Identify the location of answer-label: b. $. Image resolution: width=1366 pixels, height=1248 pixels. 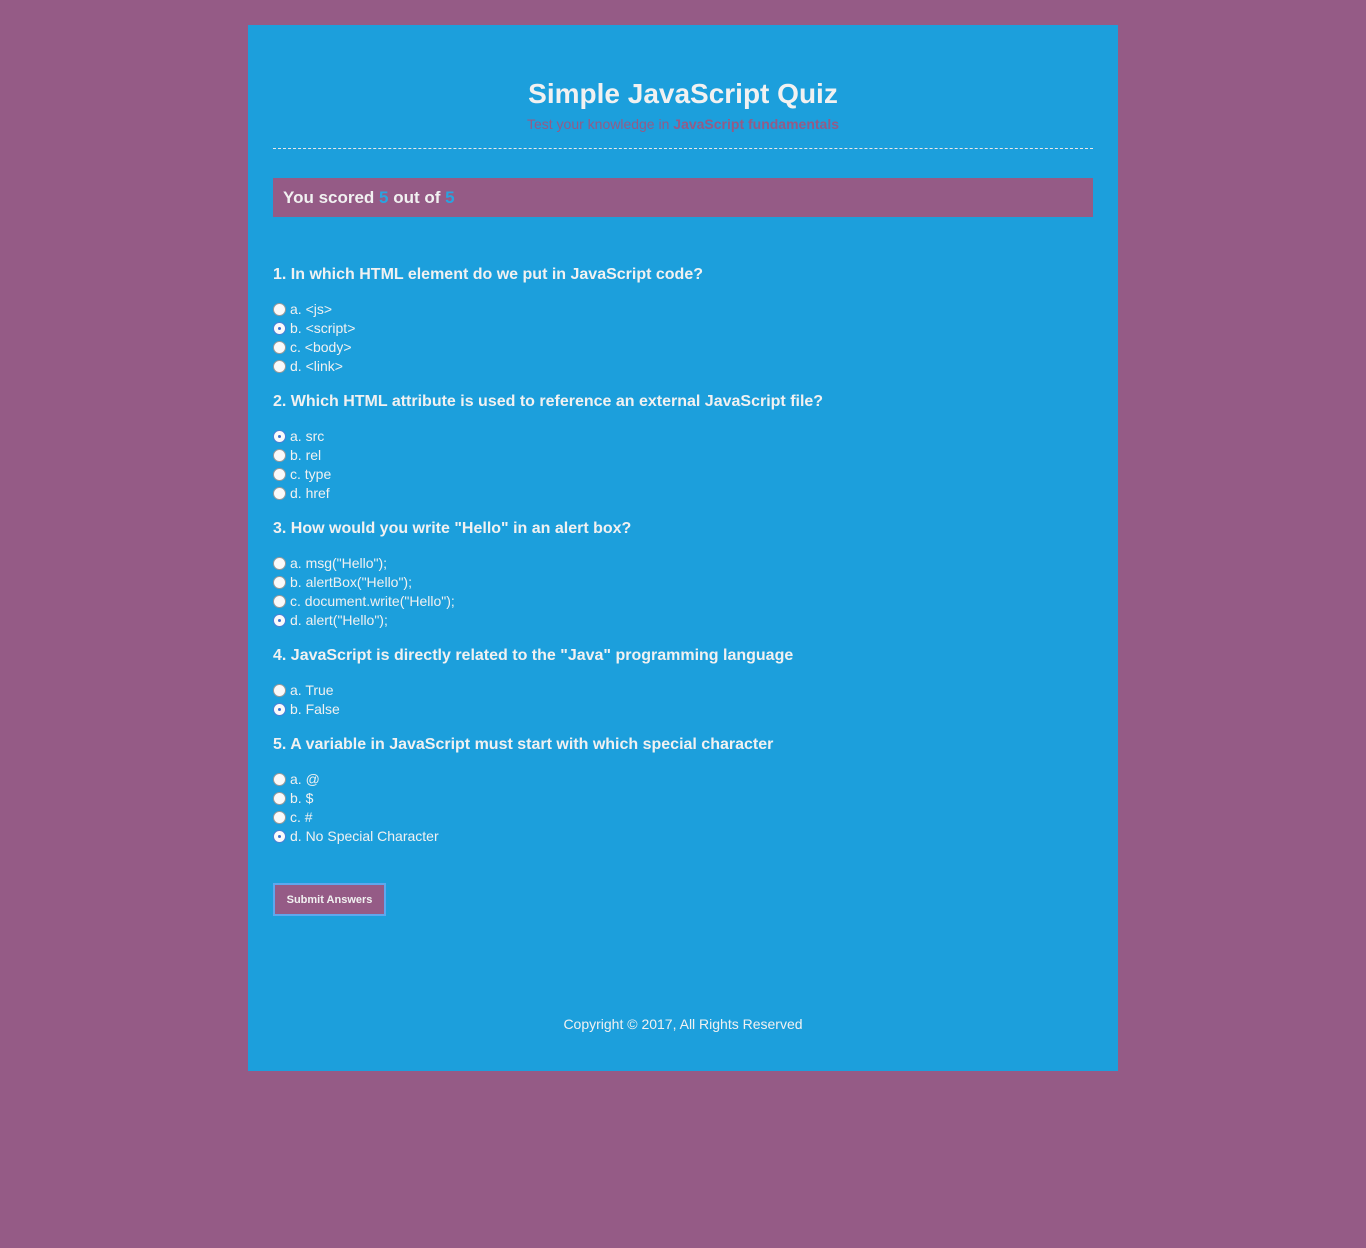
(302, 798).